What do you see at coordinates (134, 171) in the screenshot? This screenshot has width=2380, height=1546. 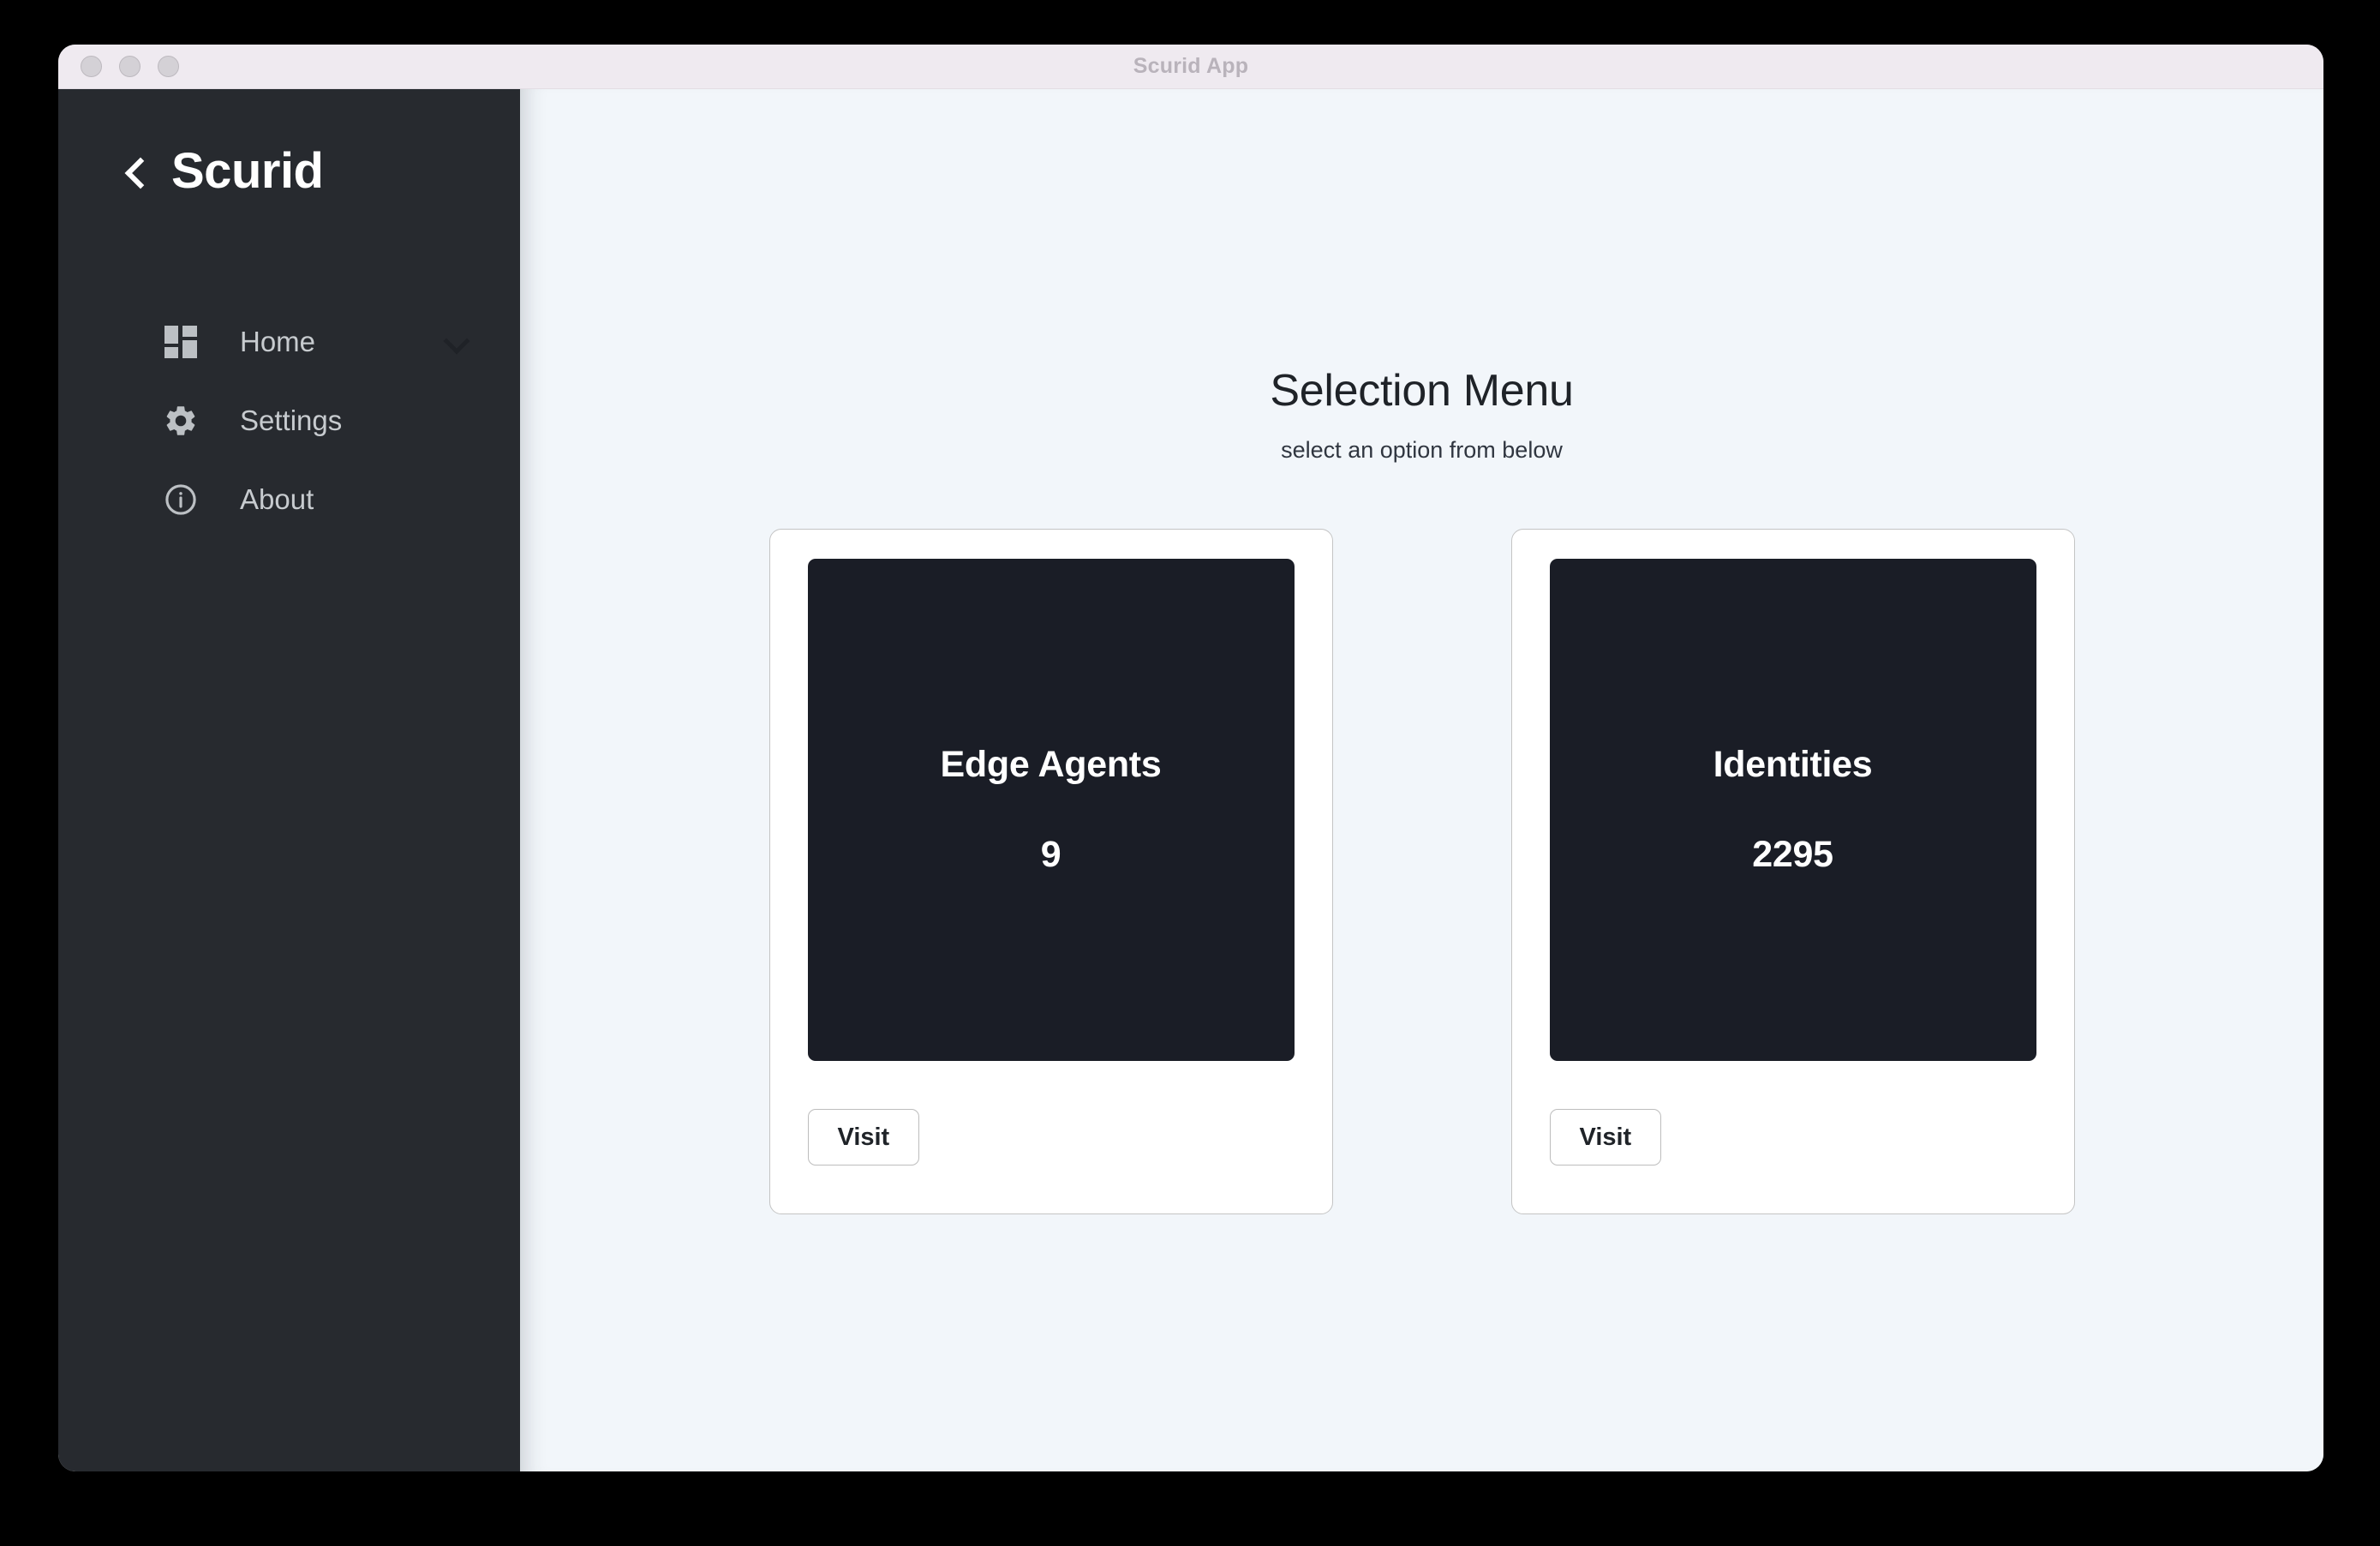 I see `back-chevron-icon` at bounding box center [134, 171].